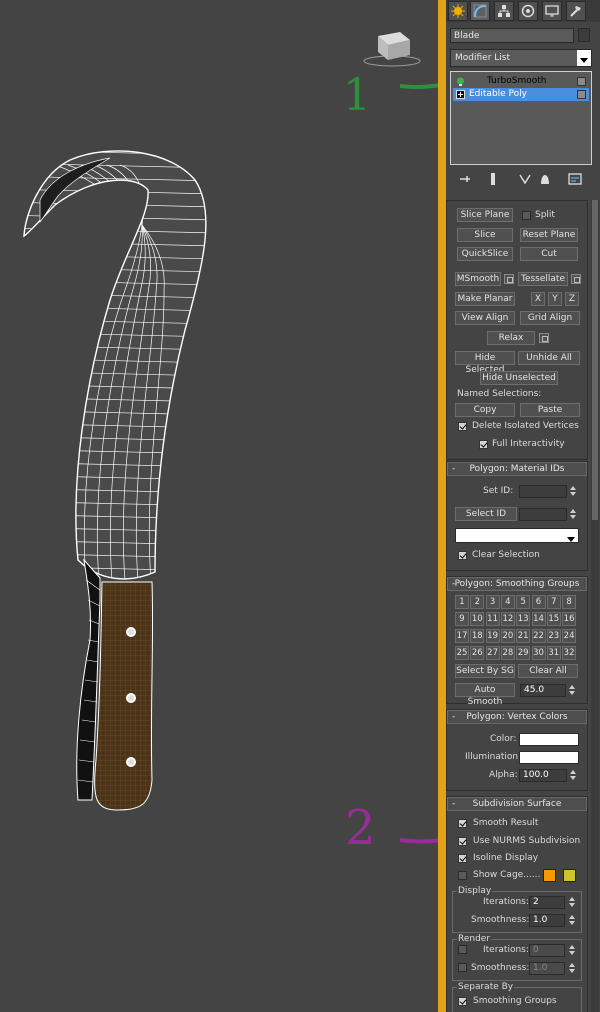 The image size is (600, 1012). What do you see at coordinates (572, 902) in the screenshot?
I see `iterations-spinner` at bounding box center [572, 902].